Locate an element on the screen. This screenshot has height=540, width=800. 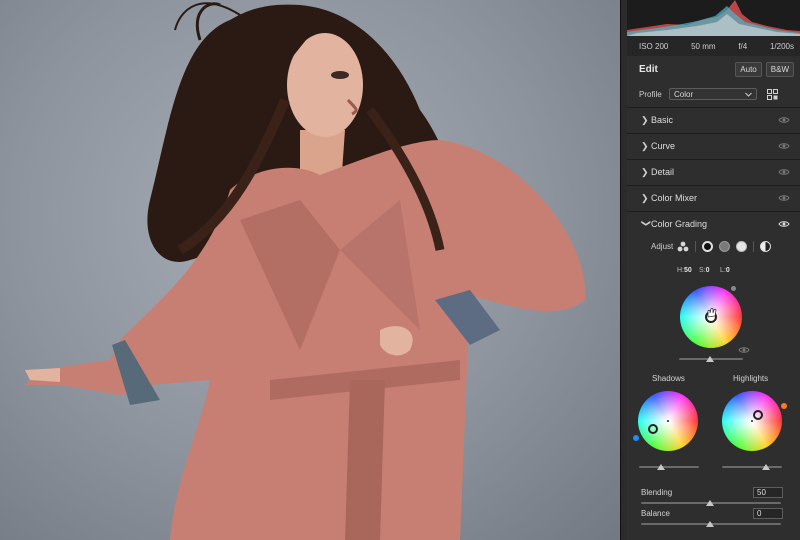
luminance-readout: L:0 is located at coordinates (725, 270).